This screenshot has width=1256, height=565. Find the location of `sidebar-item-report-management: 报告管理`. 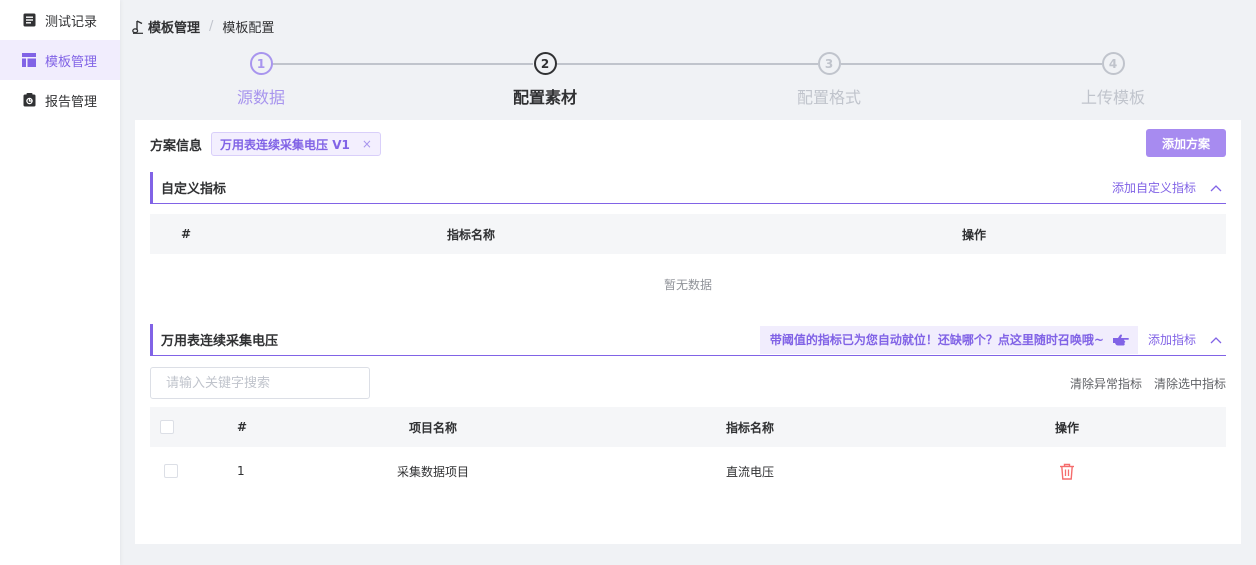

sidebar-item-report-management: 报告管理 is located at coordinates (60, 100).